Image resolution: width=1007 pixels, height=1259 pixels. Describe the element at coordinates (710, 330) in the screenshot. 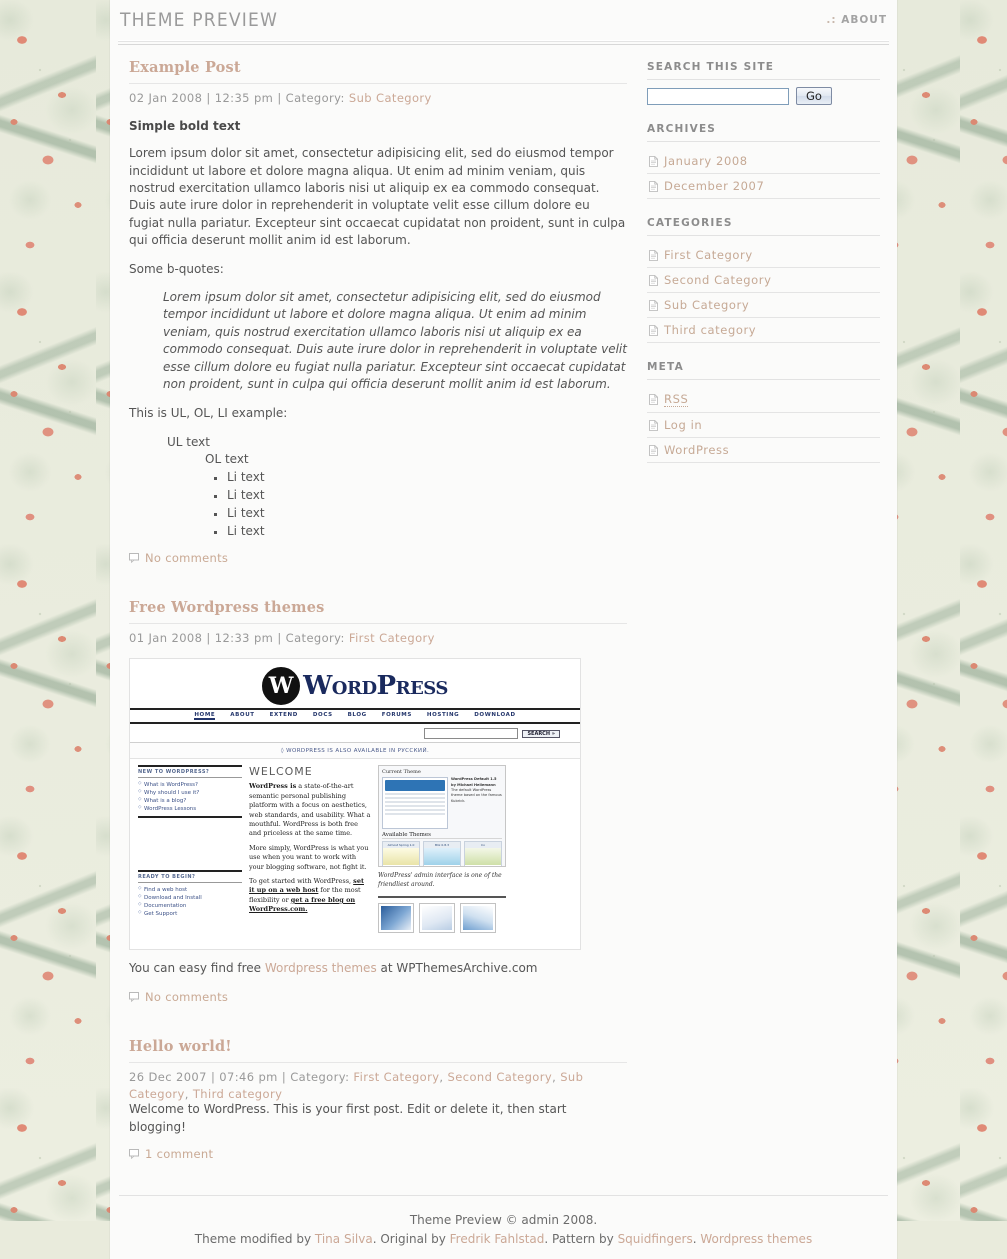

I see `category-link: Third category` at that location.